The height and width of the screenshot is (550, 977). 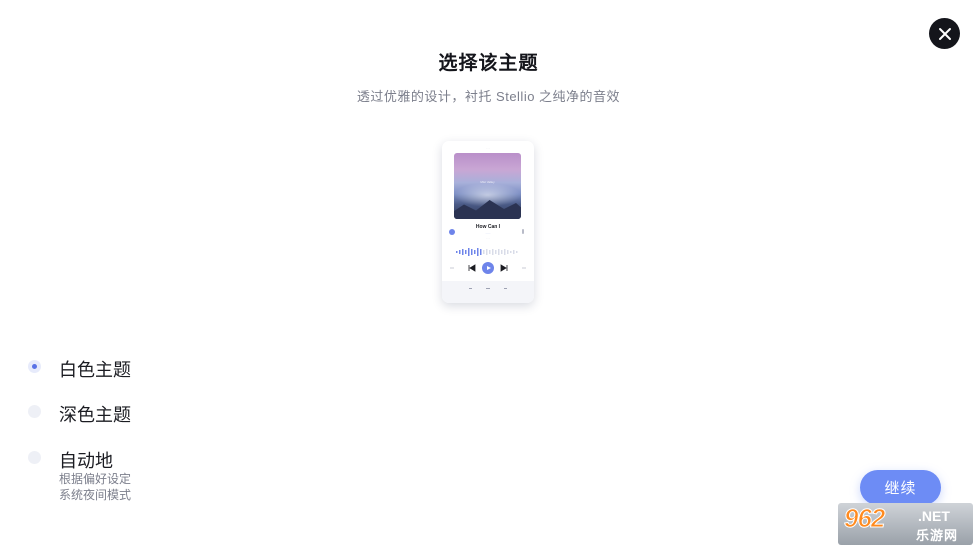 I want to click on site-watermark: 962 .NET 乐游网, so click(x=905, y=524).